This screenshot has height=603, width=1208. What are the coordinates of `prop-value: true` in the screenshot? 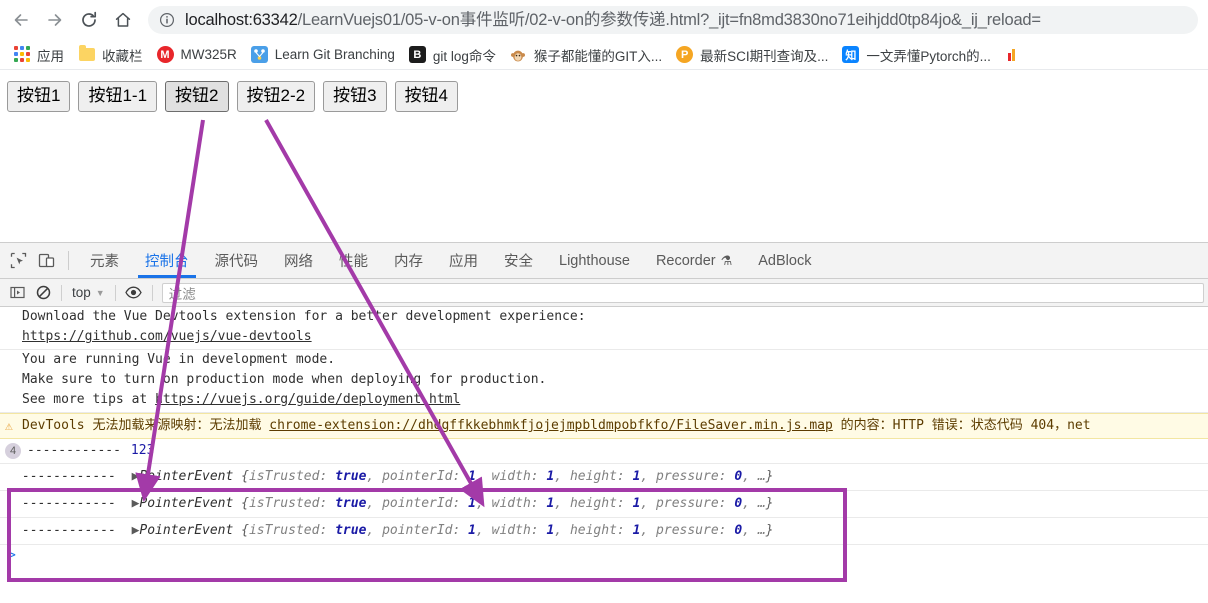 It's located at (351, 476).